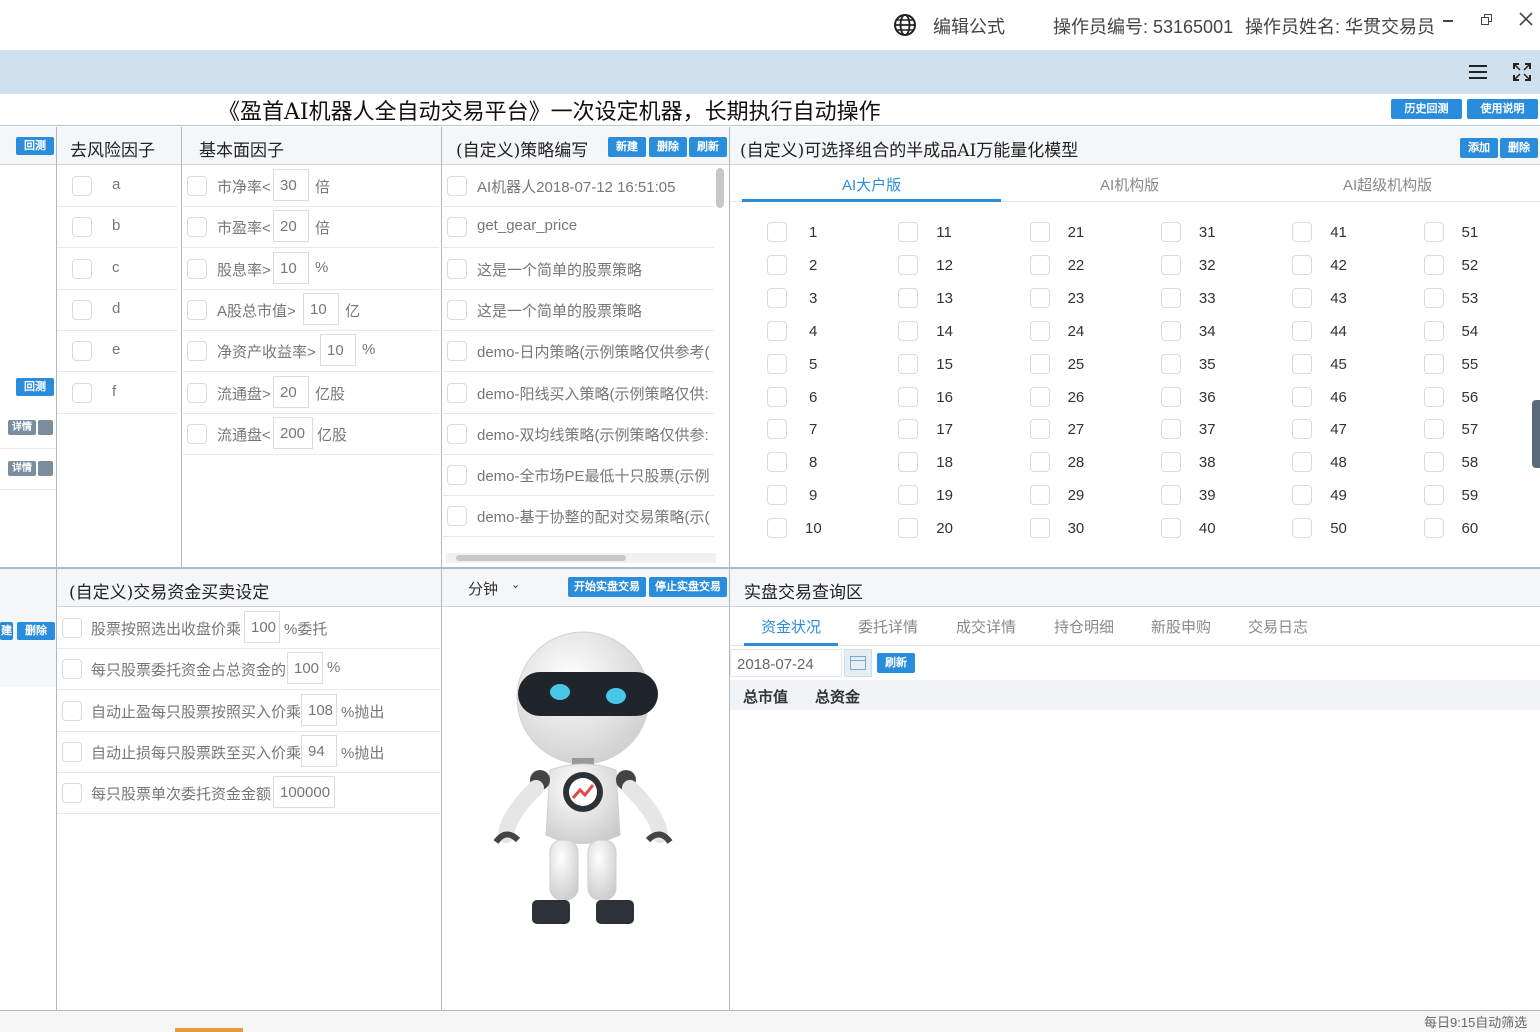  Describe the element at coordinates (1129, 184) in the screenshot. I see `tab-ai-institution: AI机构版` at that location.